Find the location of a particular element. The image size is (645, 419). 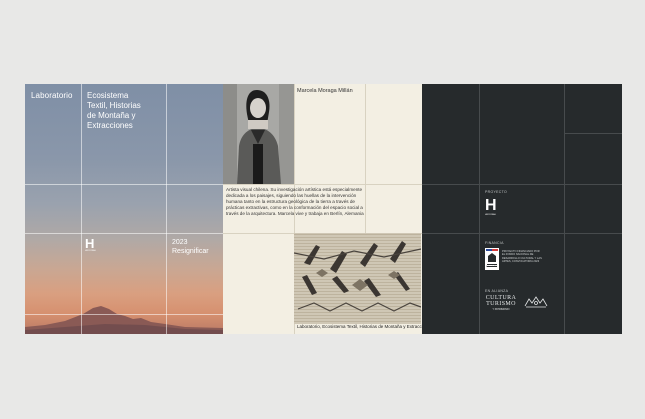

turismo-text: TURISMO is located at coordinates (501, 304).